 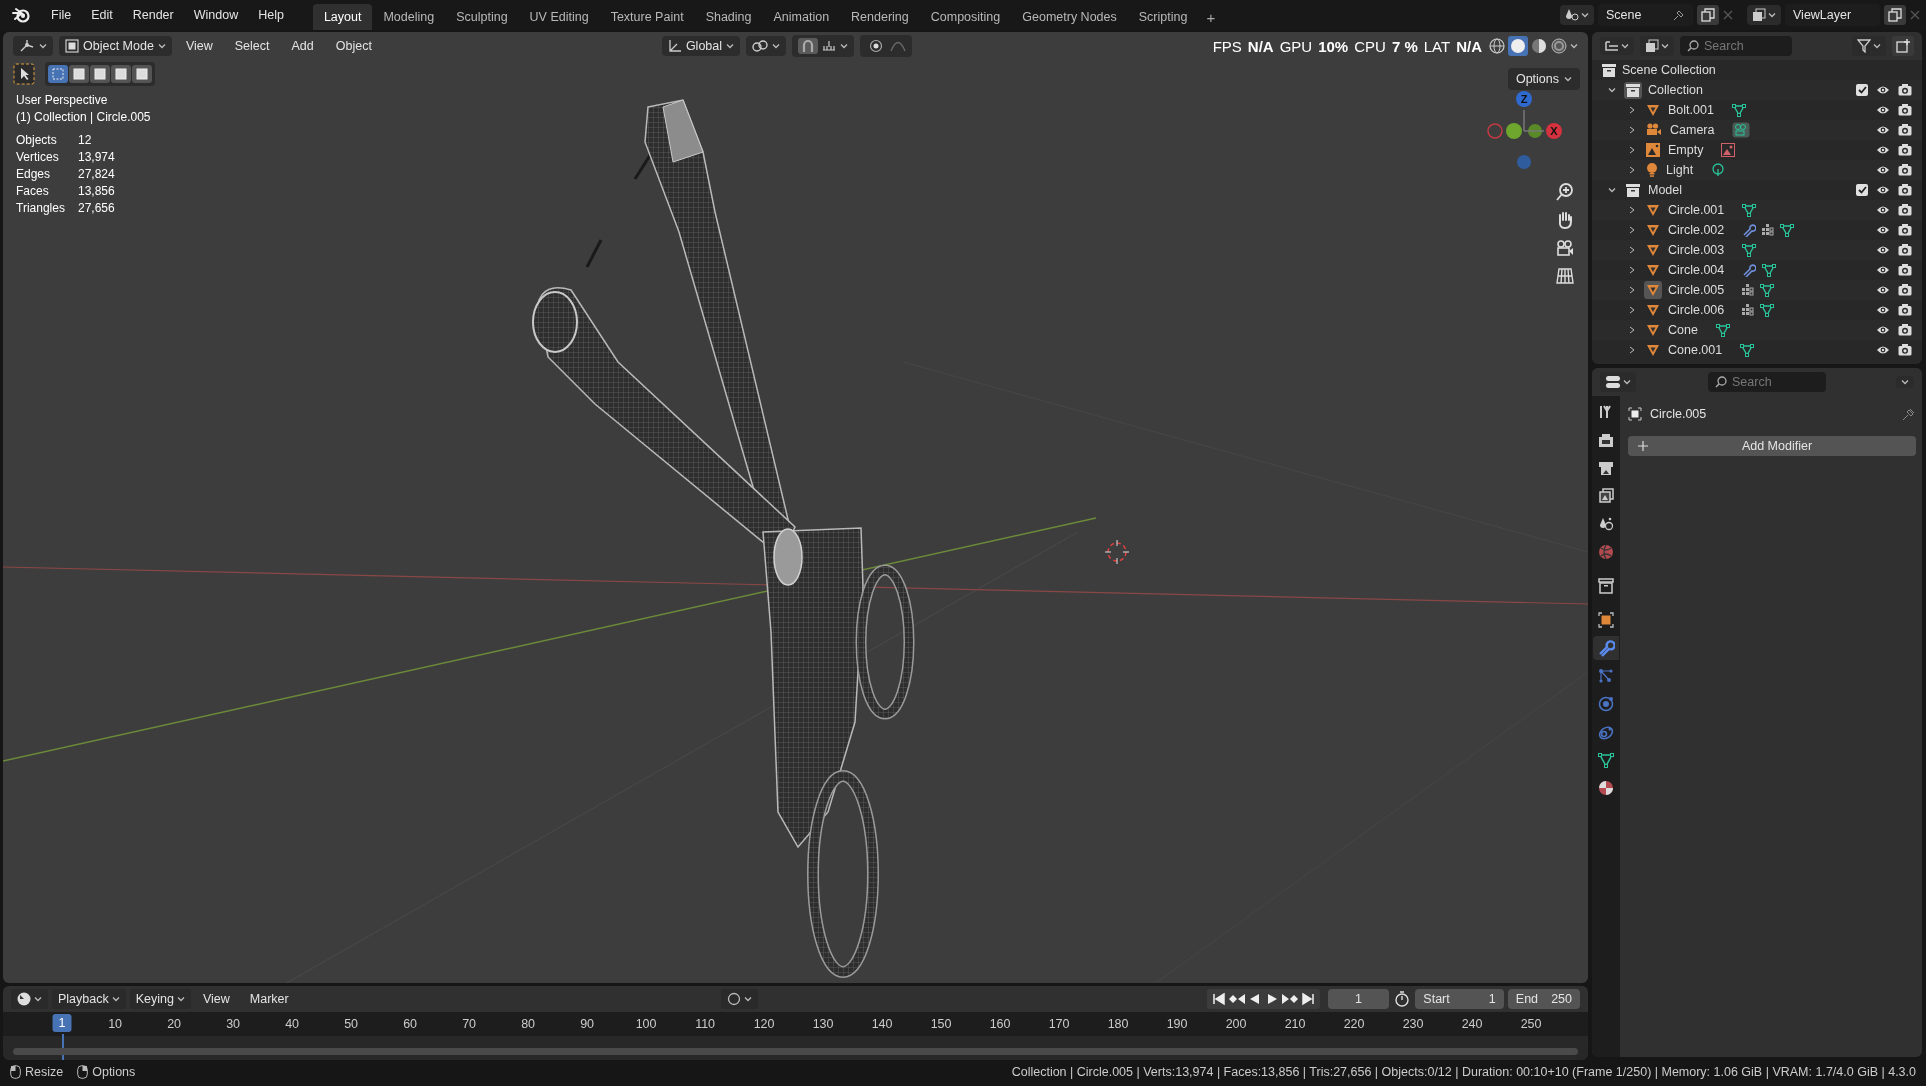 I want to click on menu-item: Marker, so click(x=269, y=999).